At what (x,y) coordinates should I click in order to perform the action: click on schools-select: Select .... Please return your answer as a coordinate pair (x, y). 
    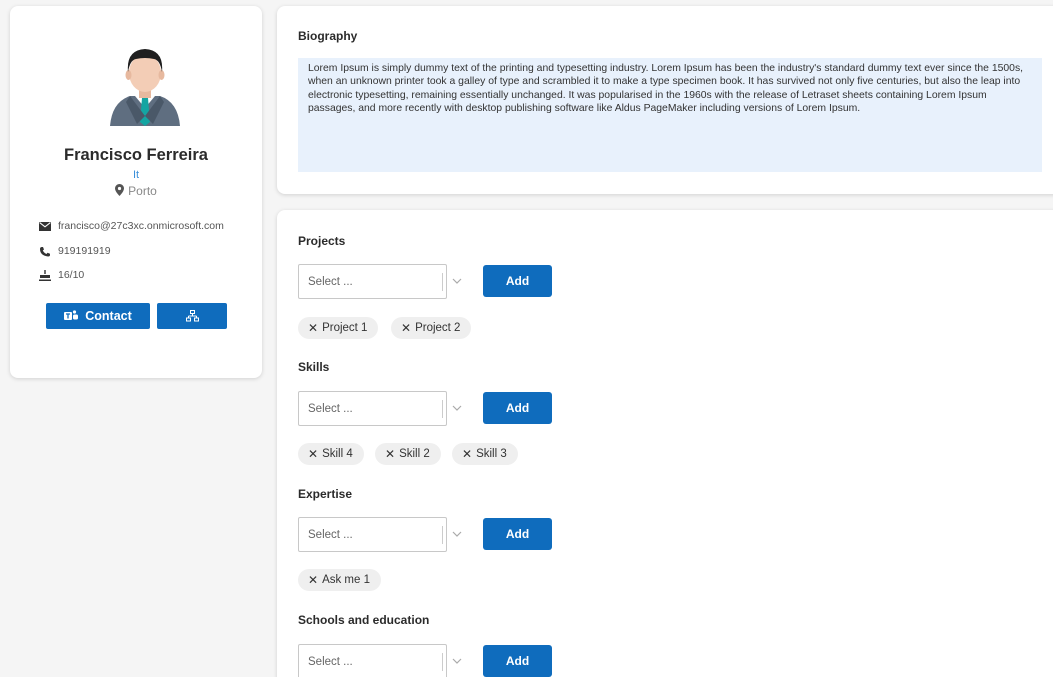
    Looking at the image, I should click on (380, 660).